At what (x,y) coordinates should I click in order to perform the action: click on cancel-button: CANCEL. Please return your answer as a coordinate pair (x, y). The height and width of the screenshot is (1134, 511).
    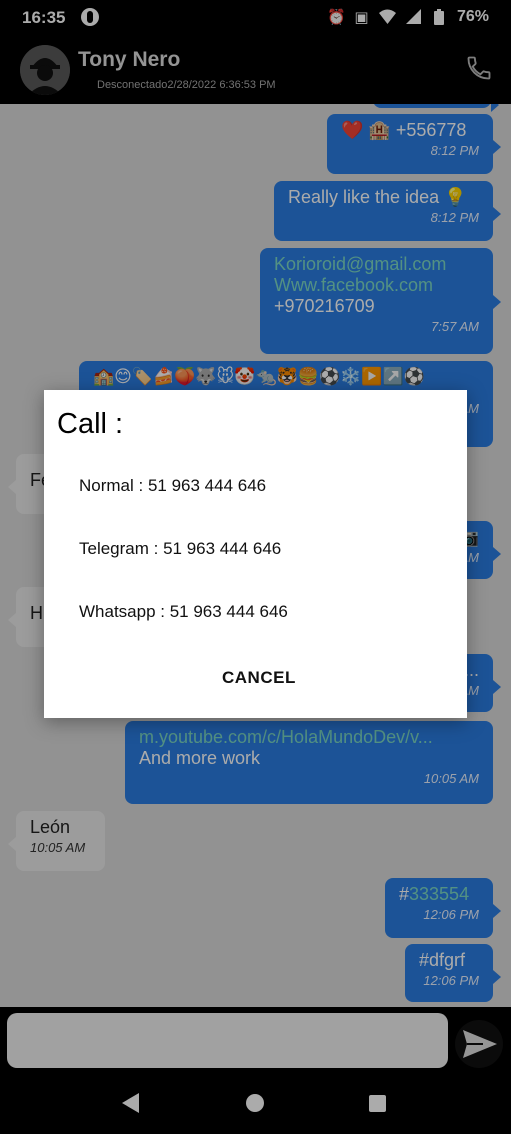
    Looking at the image, I should click on (259, 678).